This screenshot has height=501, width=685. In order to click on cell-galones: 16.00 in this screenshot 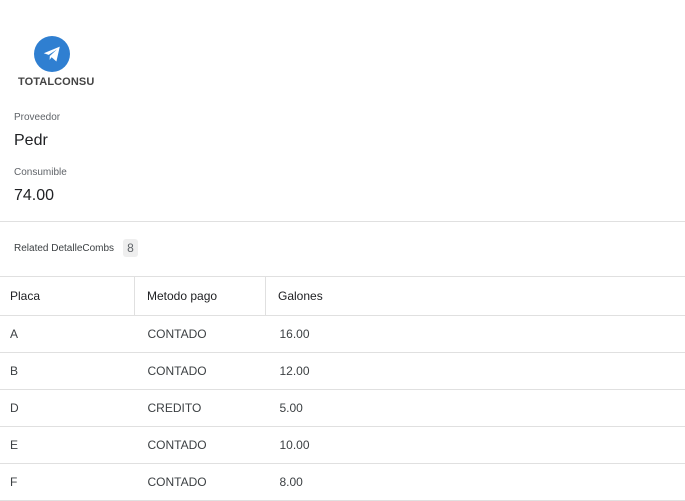, I will do `click(294, 334)`.